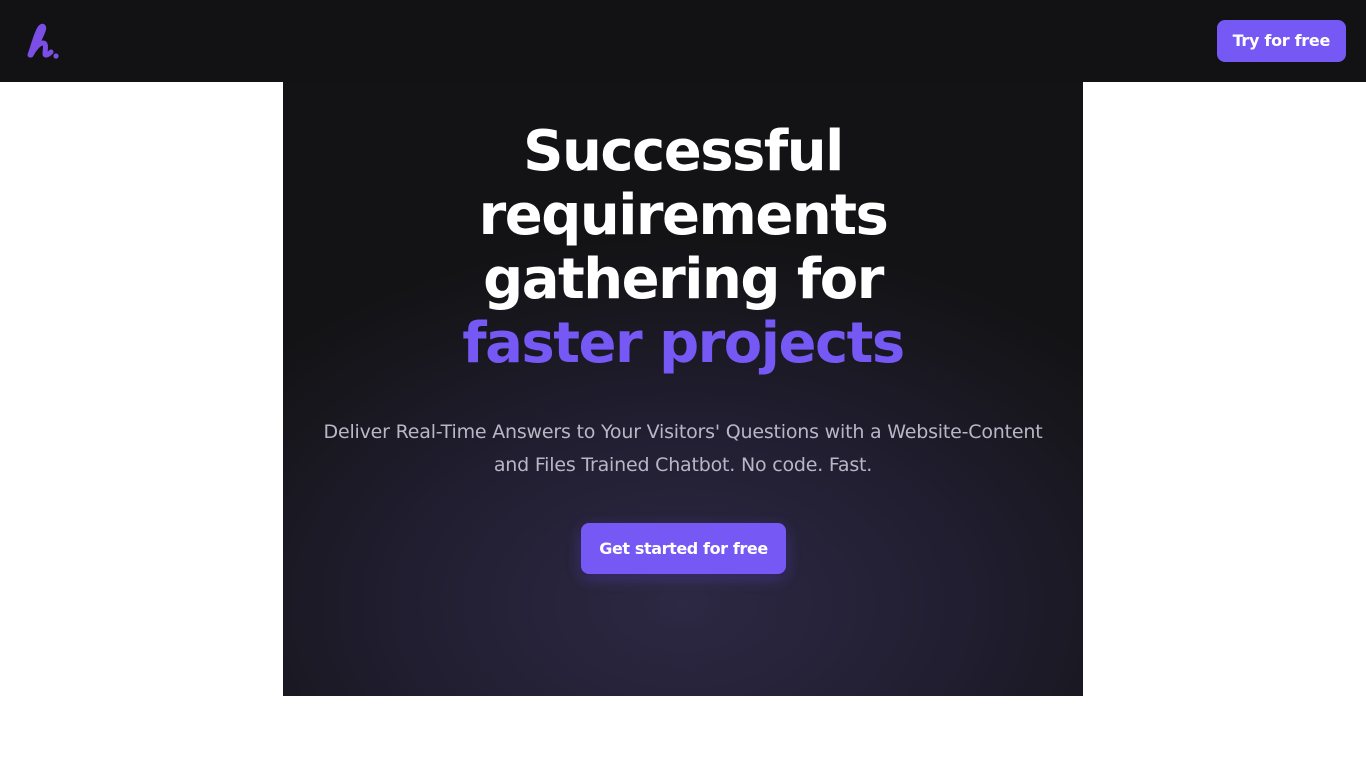  What do you see at coordinates (683, 41) in the screenshot?
I see `top-navbar: Try for free` at bounding box center [683, 41].